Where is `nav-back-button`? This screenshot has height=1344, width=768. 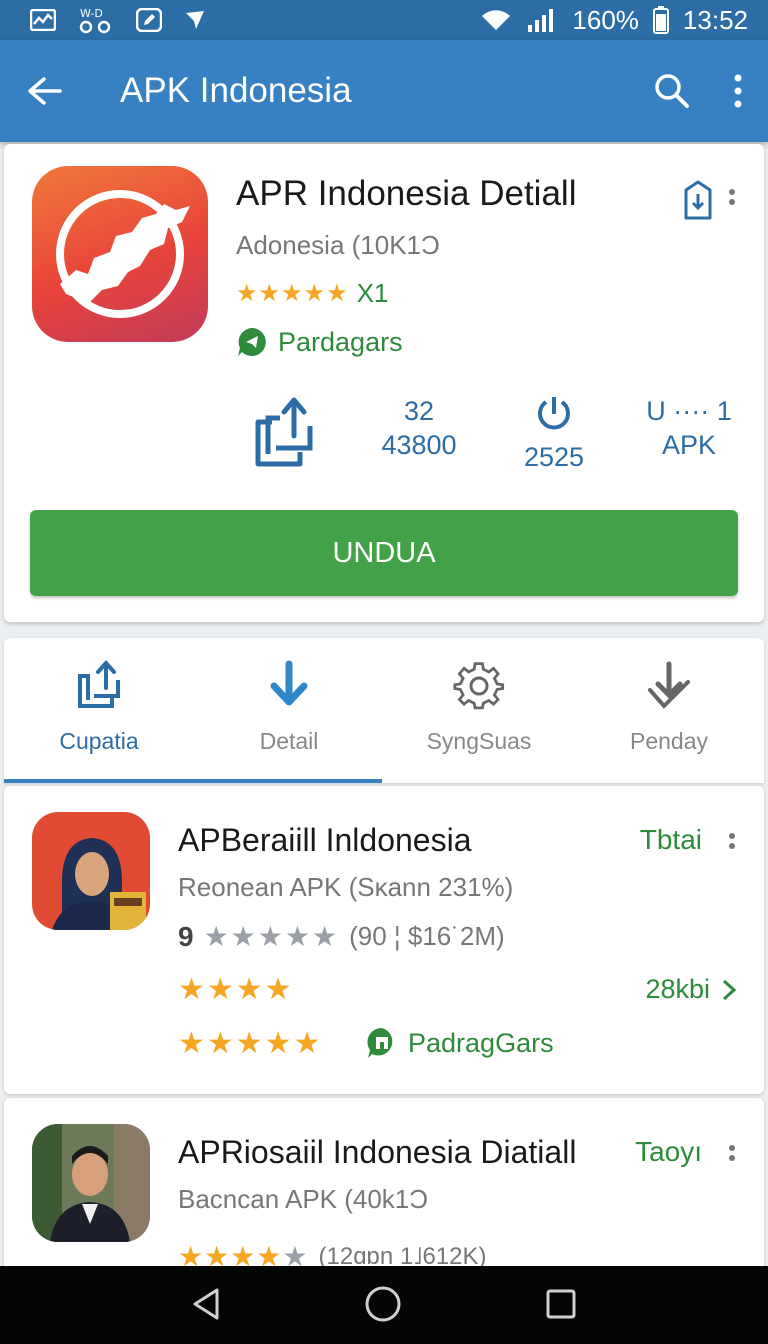
nav-back-button is located at coordinates (206, 1305).